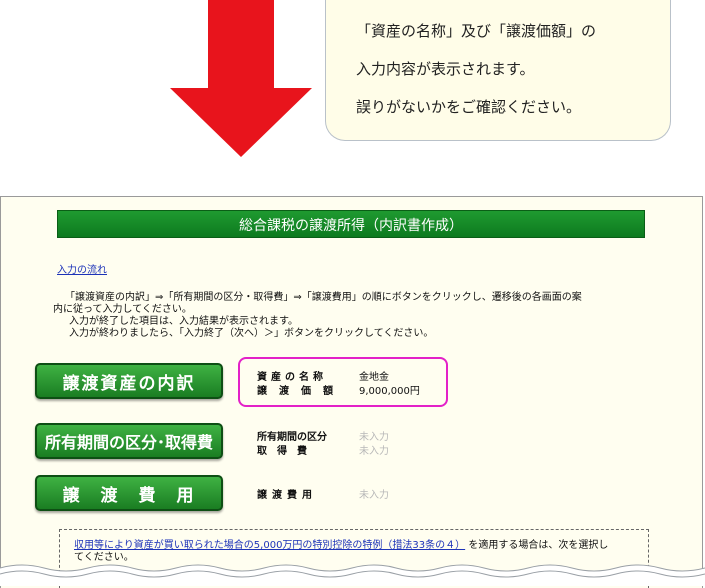 The image size is (705, 588). What do you see at coordinates (129, 493) in the screenshot?
I see `transfer-cost-button: 譲 渡 費 用` at bounding box center [129, 493].